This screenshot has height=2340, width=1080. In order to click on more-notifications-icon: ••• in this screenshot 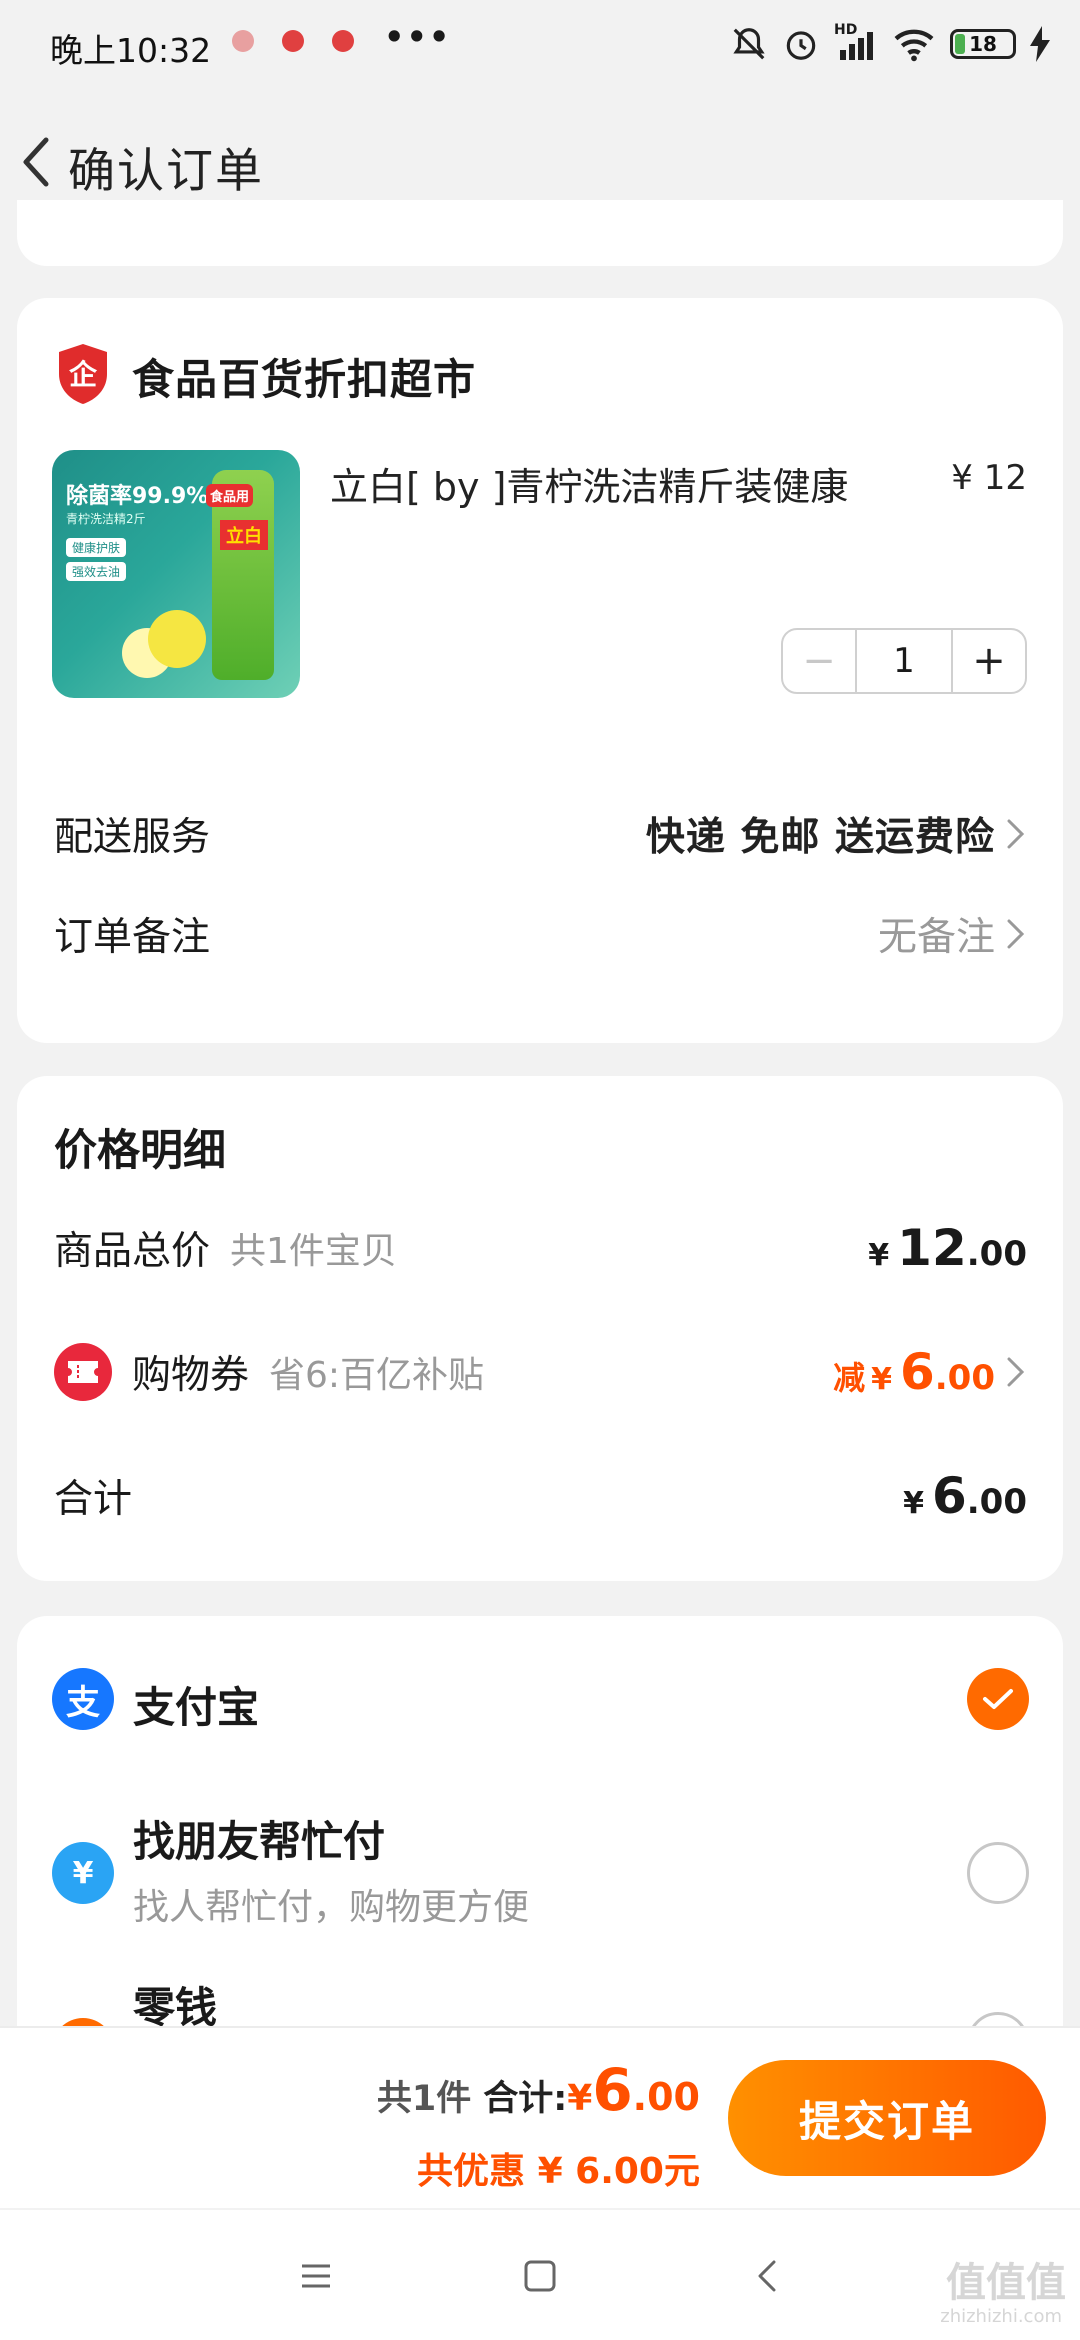, I will do `click(418, 37)`.